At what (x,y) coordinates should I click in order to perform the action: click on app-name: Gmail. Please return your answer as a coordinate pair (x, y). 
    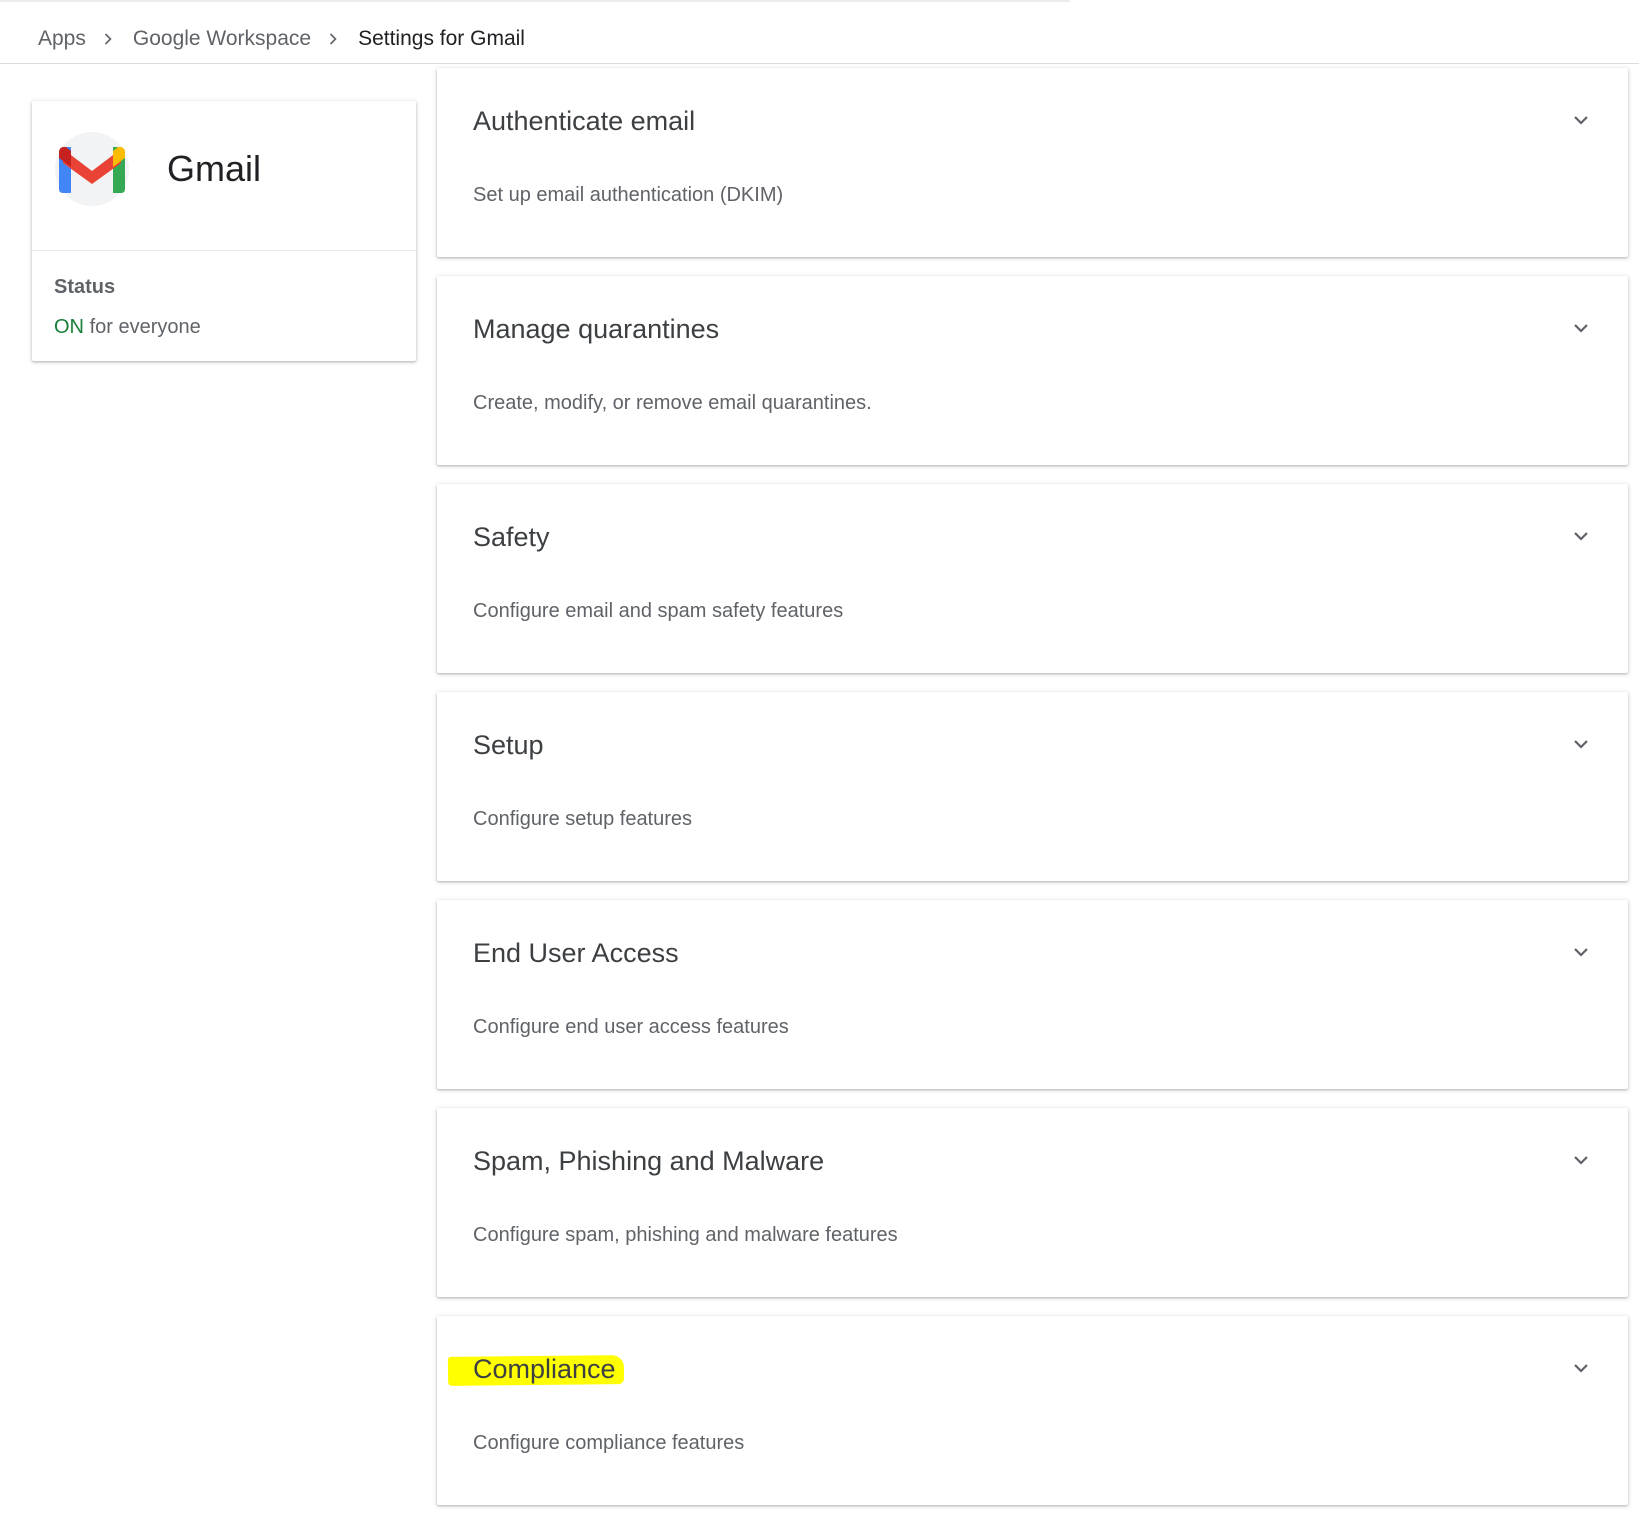
    Looking at the image, I should click on (214, 168).